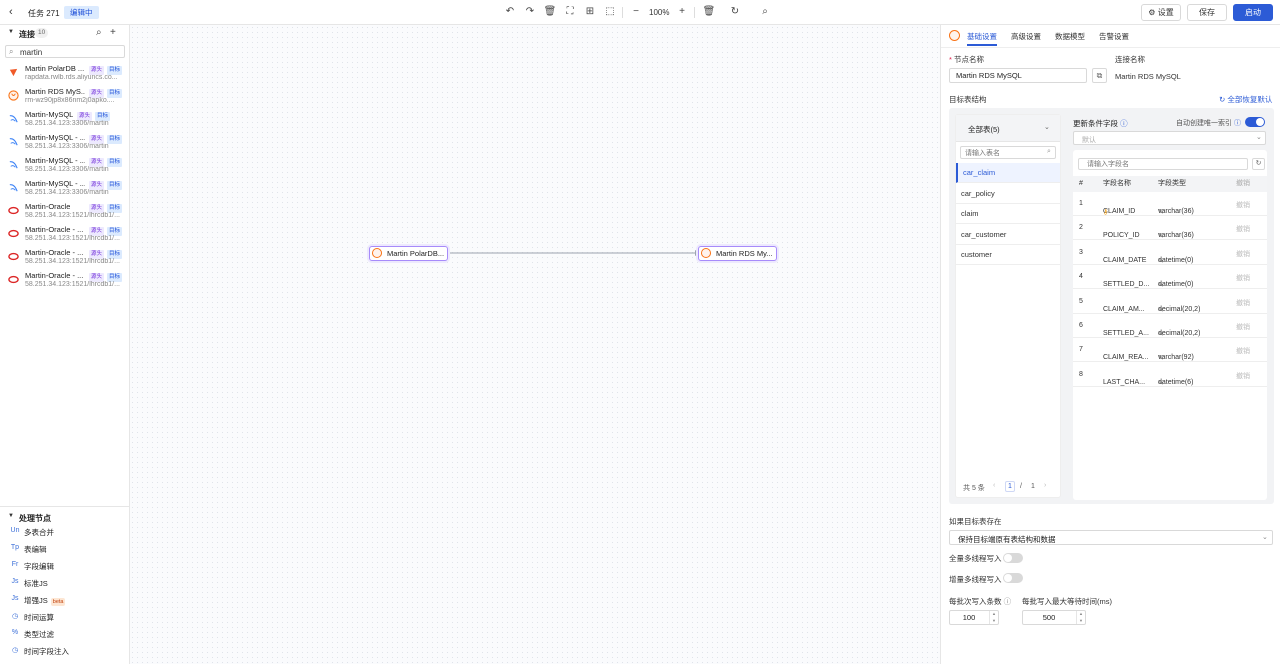 The height and width of the screenshot is (664, 1280). What do you see at coordinates (510, 12) in the screenshot?
I see `undo-icon: ↶` at bounding box center [510, 12].